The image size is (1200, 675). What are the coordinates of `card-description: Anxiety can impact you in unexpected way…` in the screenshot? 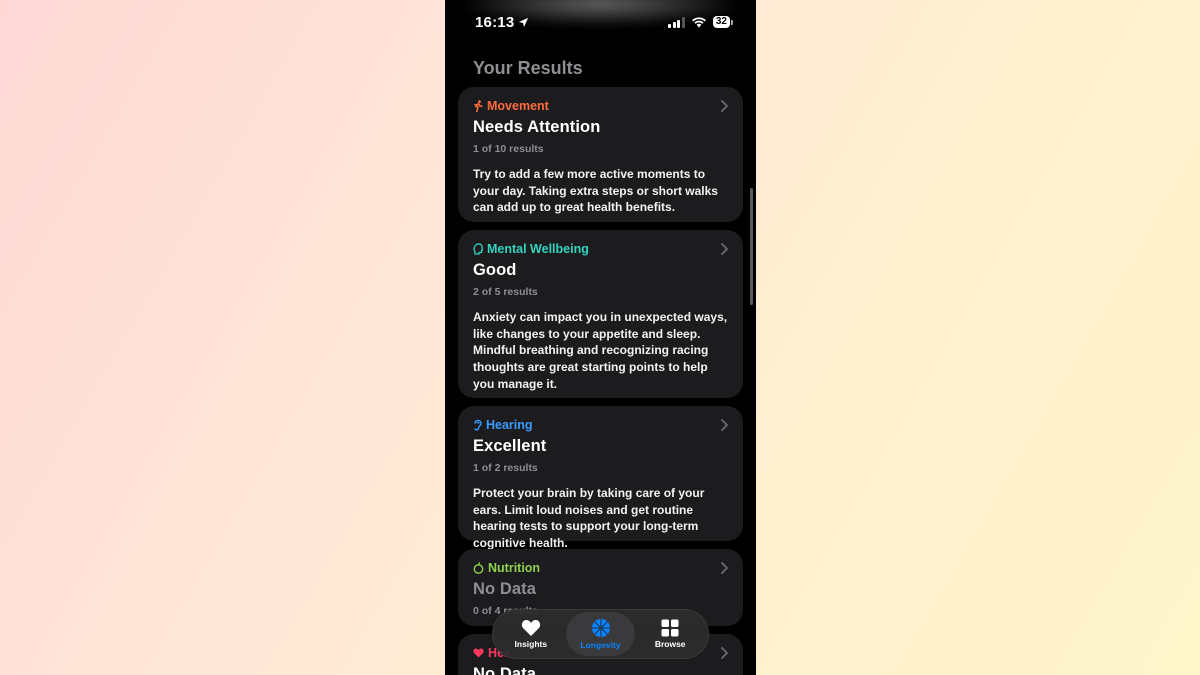 It's located at (600, 350).